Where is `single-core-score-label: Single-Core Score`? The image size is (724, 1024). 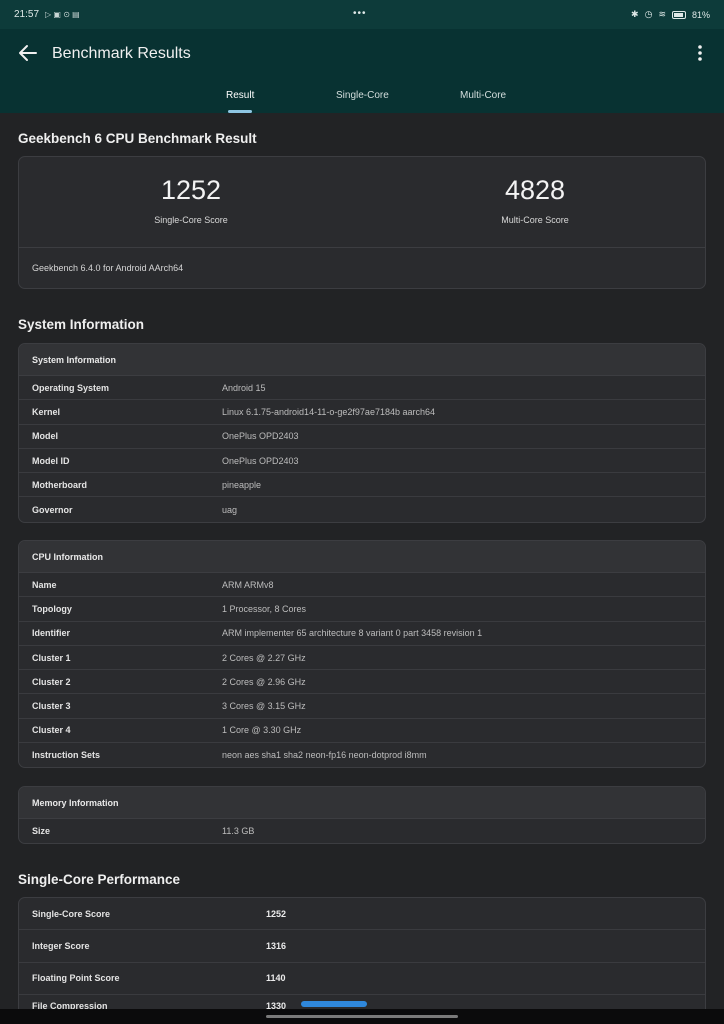 single-core-score-label: Single-Core Score is located at coordinates (191, 220).